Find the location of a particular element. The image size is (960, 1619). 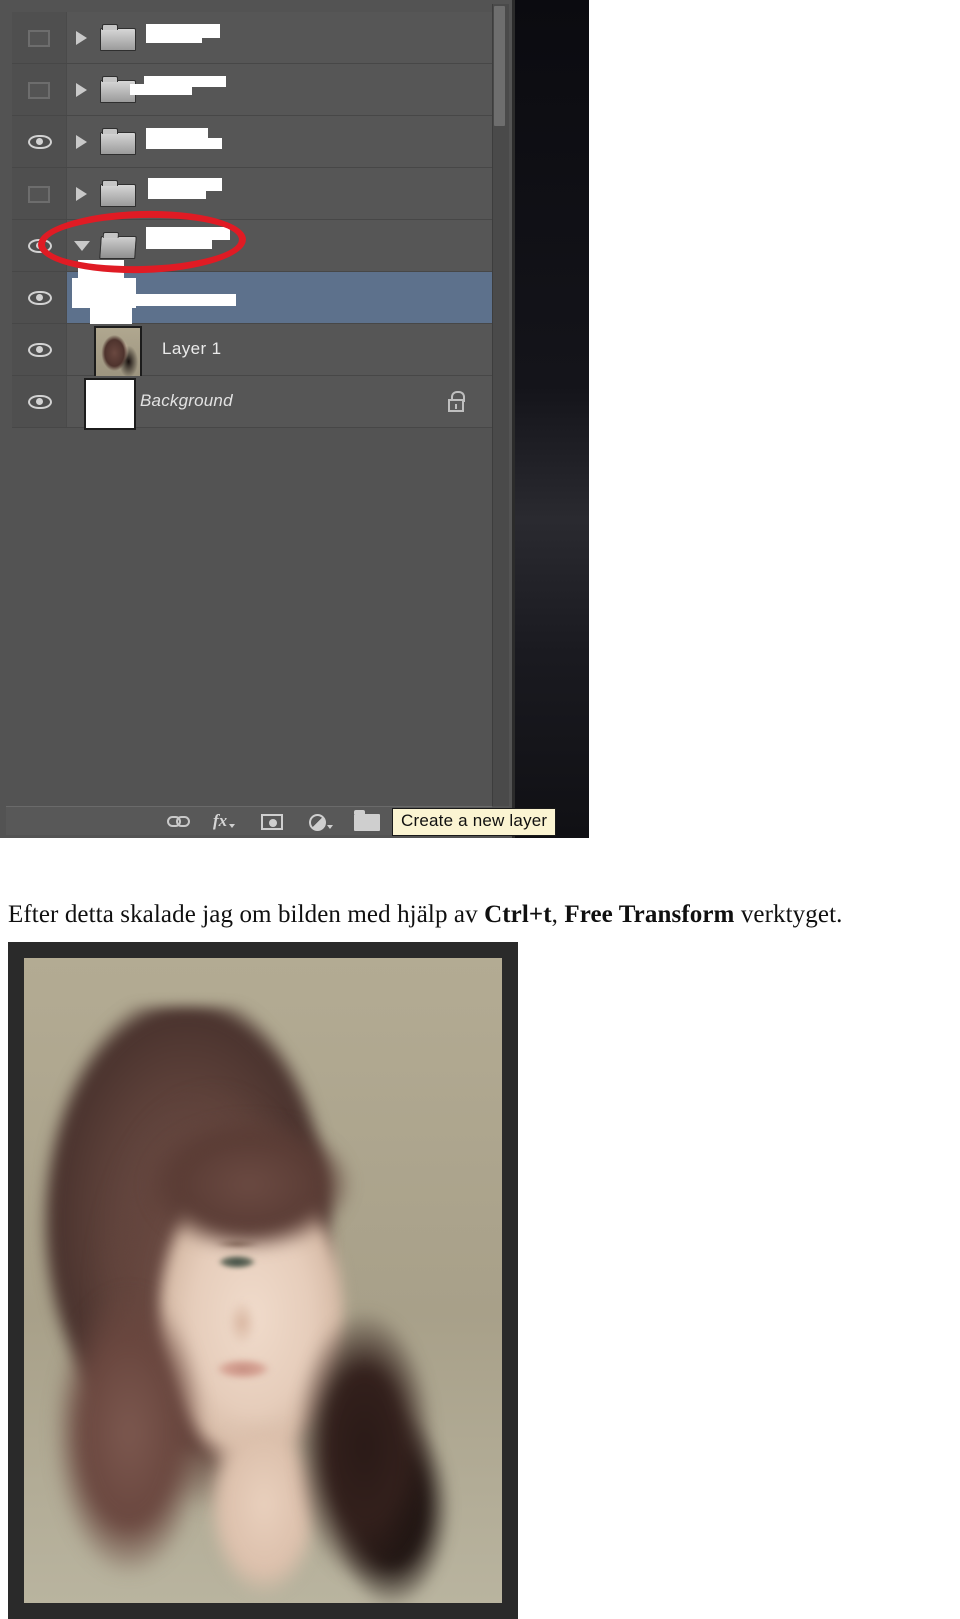

layer-name-label: Background is located at coordinates (186, 400).